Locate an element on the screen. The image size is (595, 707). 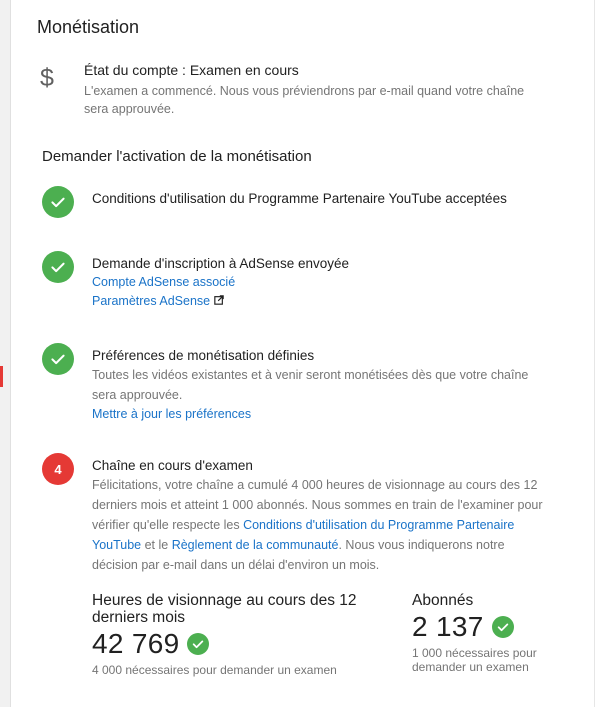
section-title: Demander l'activation de la monétisation is located at coordinates (177, 156).